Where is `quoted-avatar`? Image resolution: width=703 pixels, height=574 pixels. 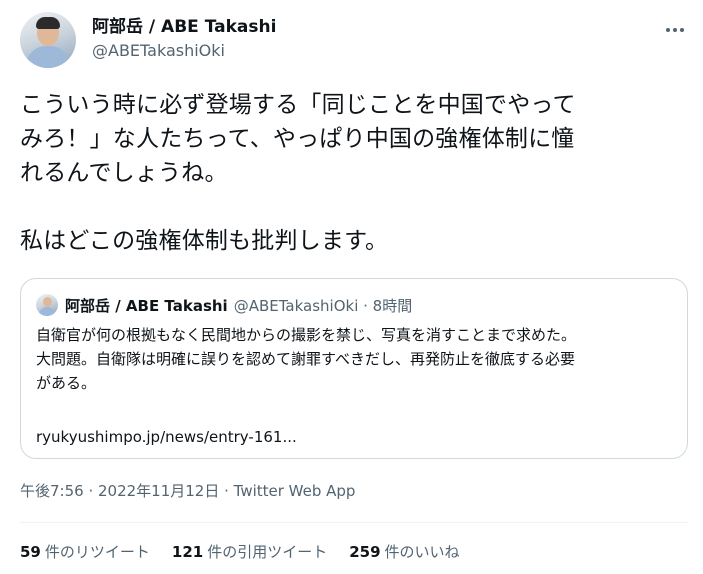
quoted-avatar is located at coordinates (47, 305).